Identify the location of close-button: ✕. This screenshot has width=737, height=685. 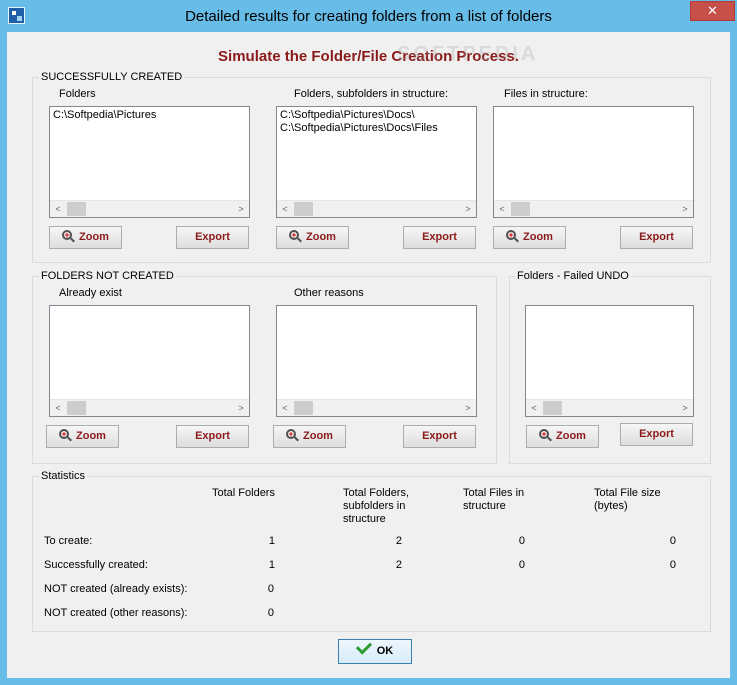
(712, 11).